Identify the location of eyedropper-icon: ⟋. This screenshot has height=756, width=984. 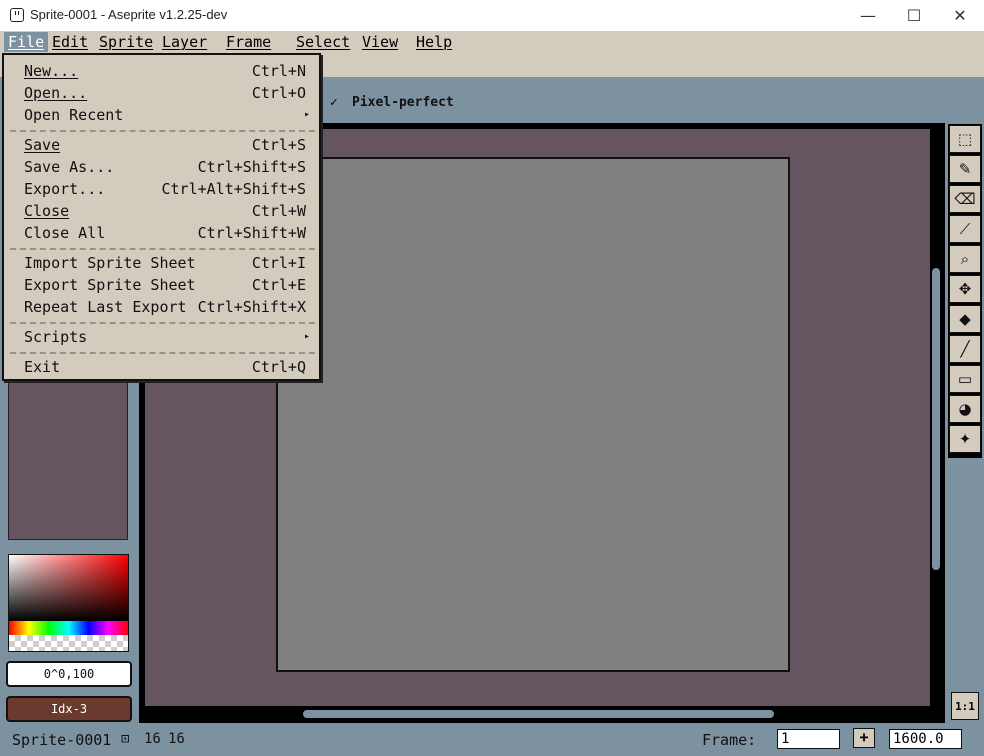
(965, 229).